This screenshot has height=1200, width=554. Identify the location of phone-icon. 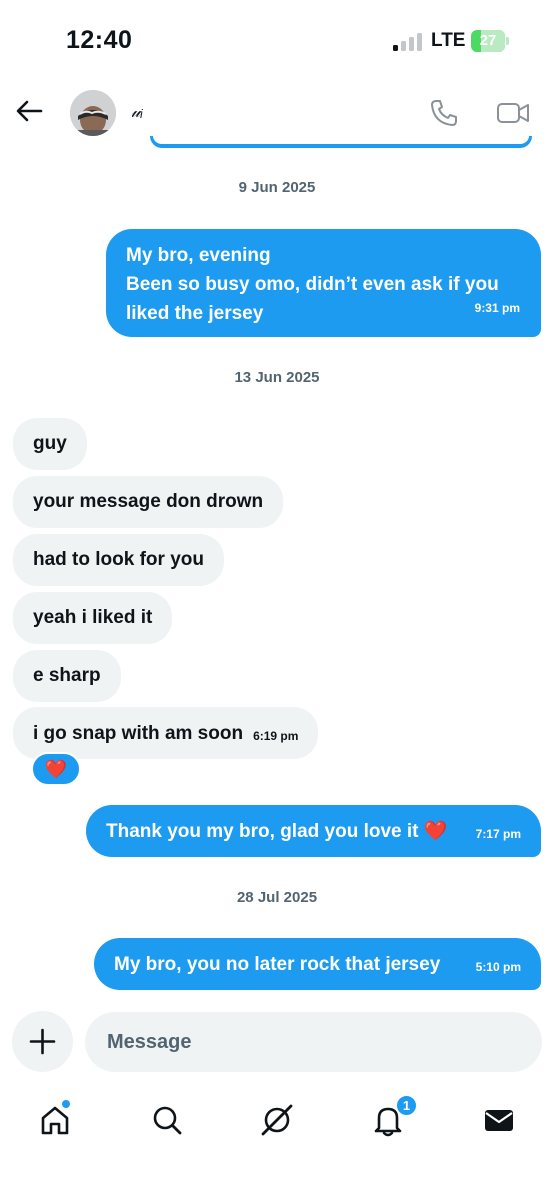
(444, 113).